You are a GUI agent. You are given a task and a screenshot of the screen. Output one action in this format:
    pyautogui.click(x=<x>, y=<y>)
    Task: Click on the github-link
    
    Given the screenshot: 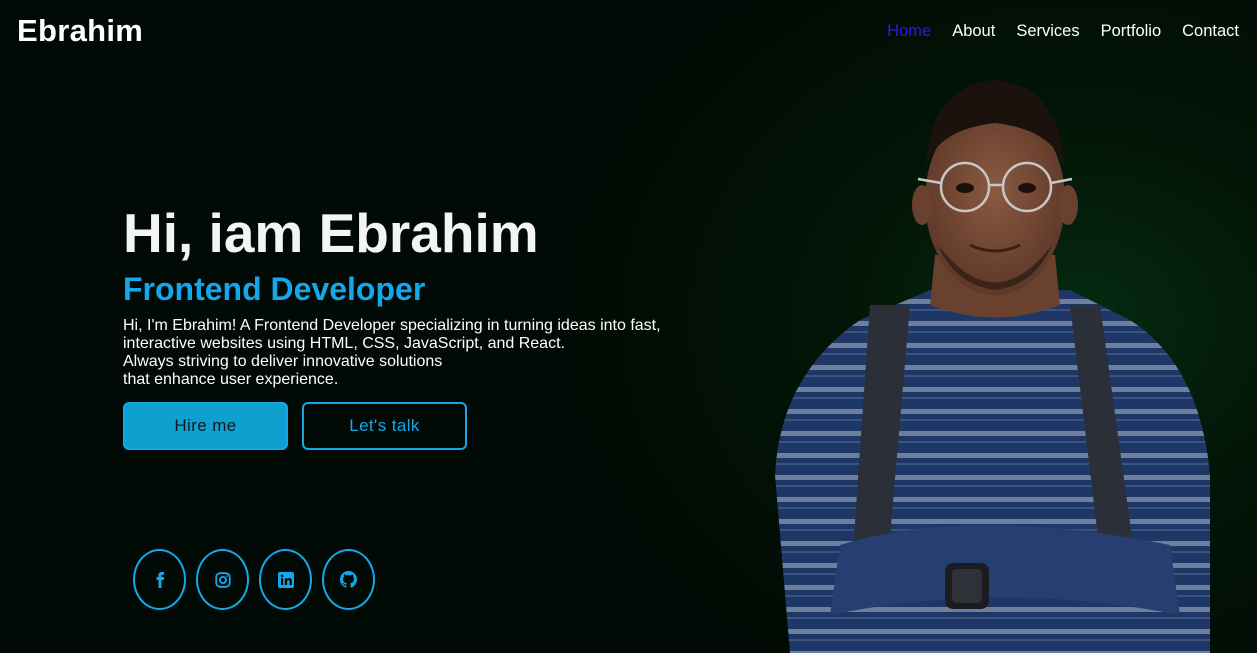 What is the action you would take?
    pyautogui.click(x=348, y=579)
    